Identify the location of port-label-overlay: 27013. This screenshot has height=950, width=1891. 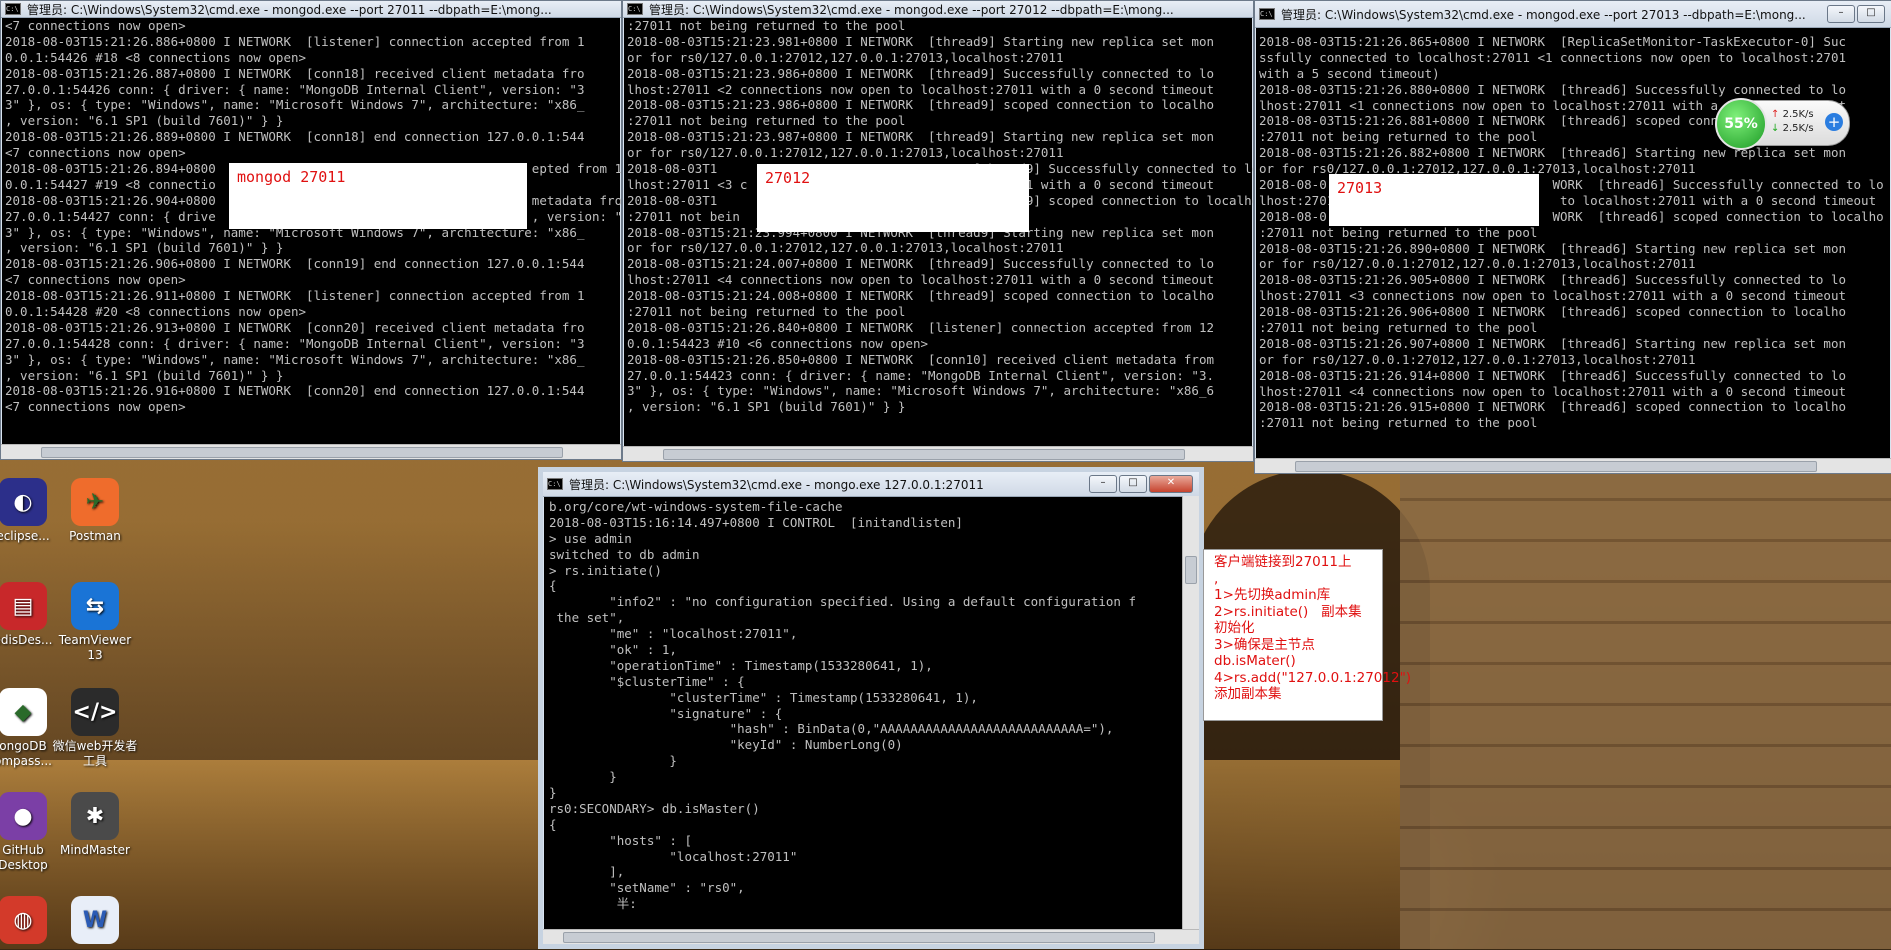
(1434, 200).